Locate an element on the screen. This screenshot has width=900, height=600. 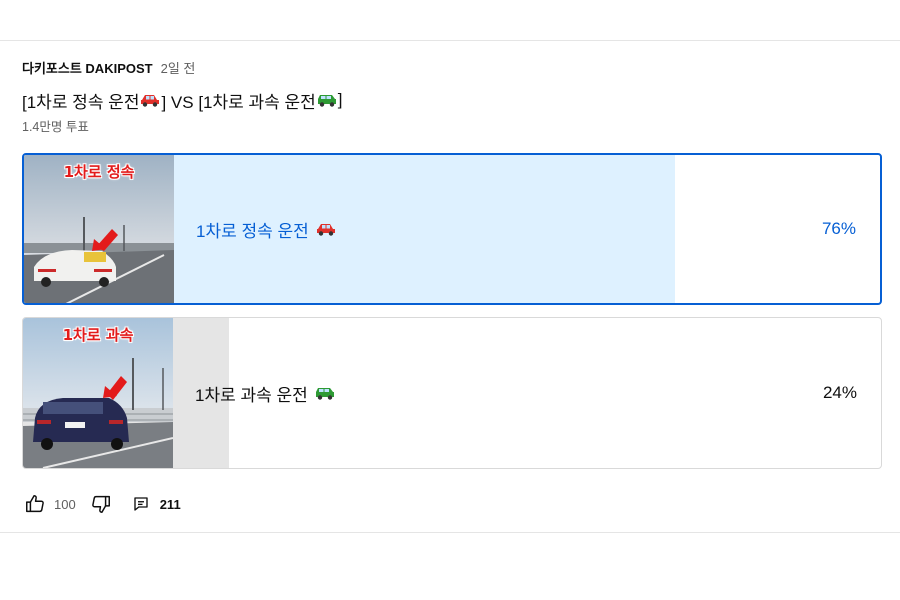
poll-option-2-thumbnail: 1차로 과속 is located at coordinates (98, 393).